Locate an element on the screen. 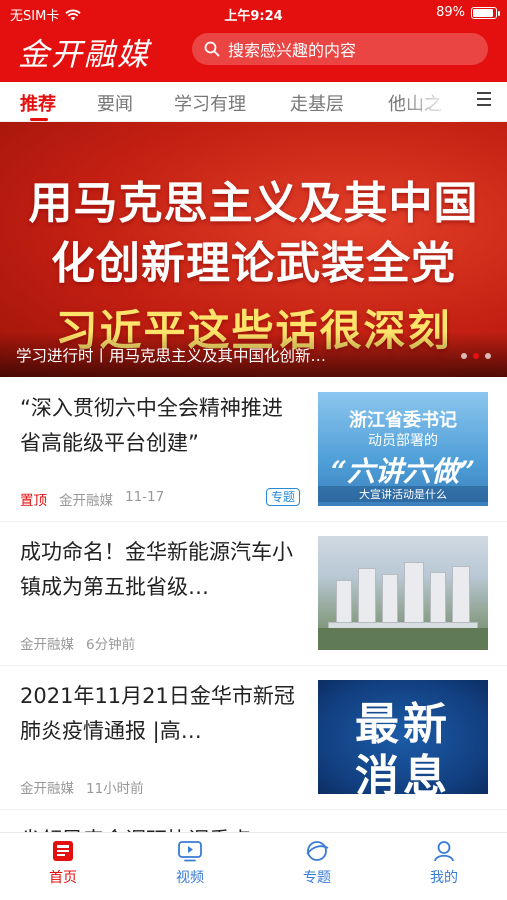 The height and width of the screenshot is (900, 507). thumb-text: 大宣讲活动是什么 is located at coordinates (403, 494).